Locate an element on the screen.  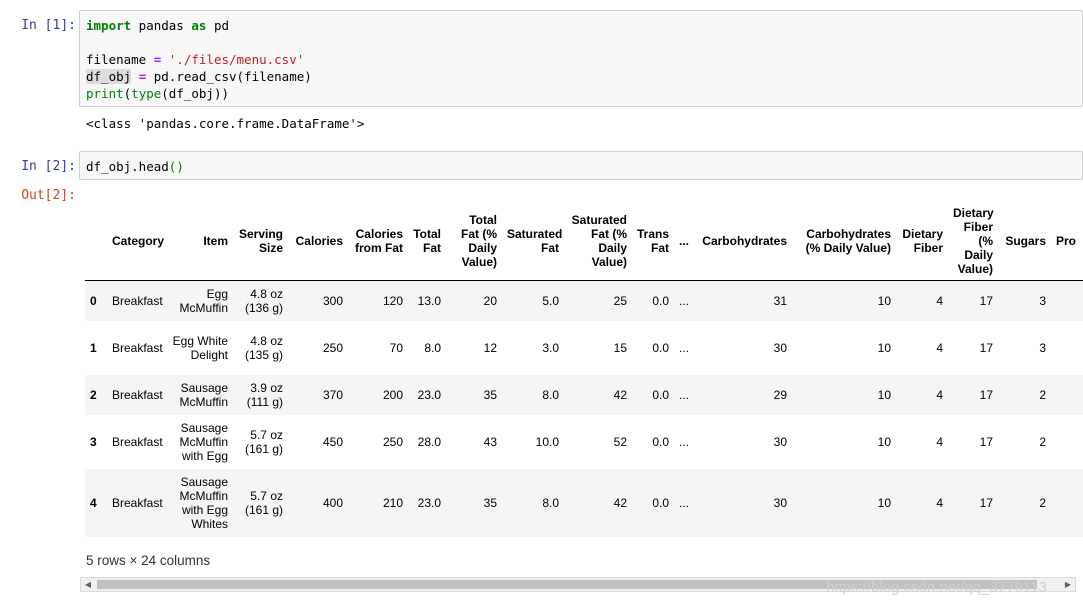
watermark: https://blog.csdn.net/qq_3779113 is located at coordinates (936, 587).